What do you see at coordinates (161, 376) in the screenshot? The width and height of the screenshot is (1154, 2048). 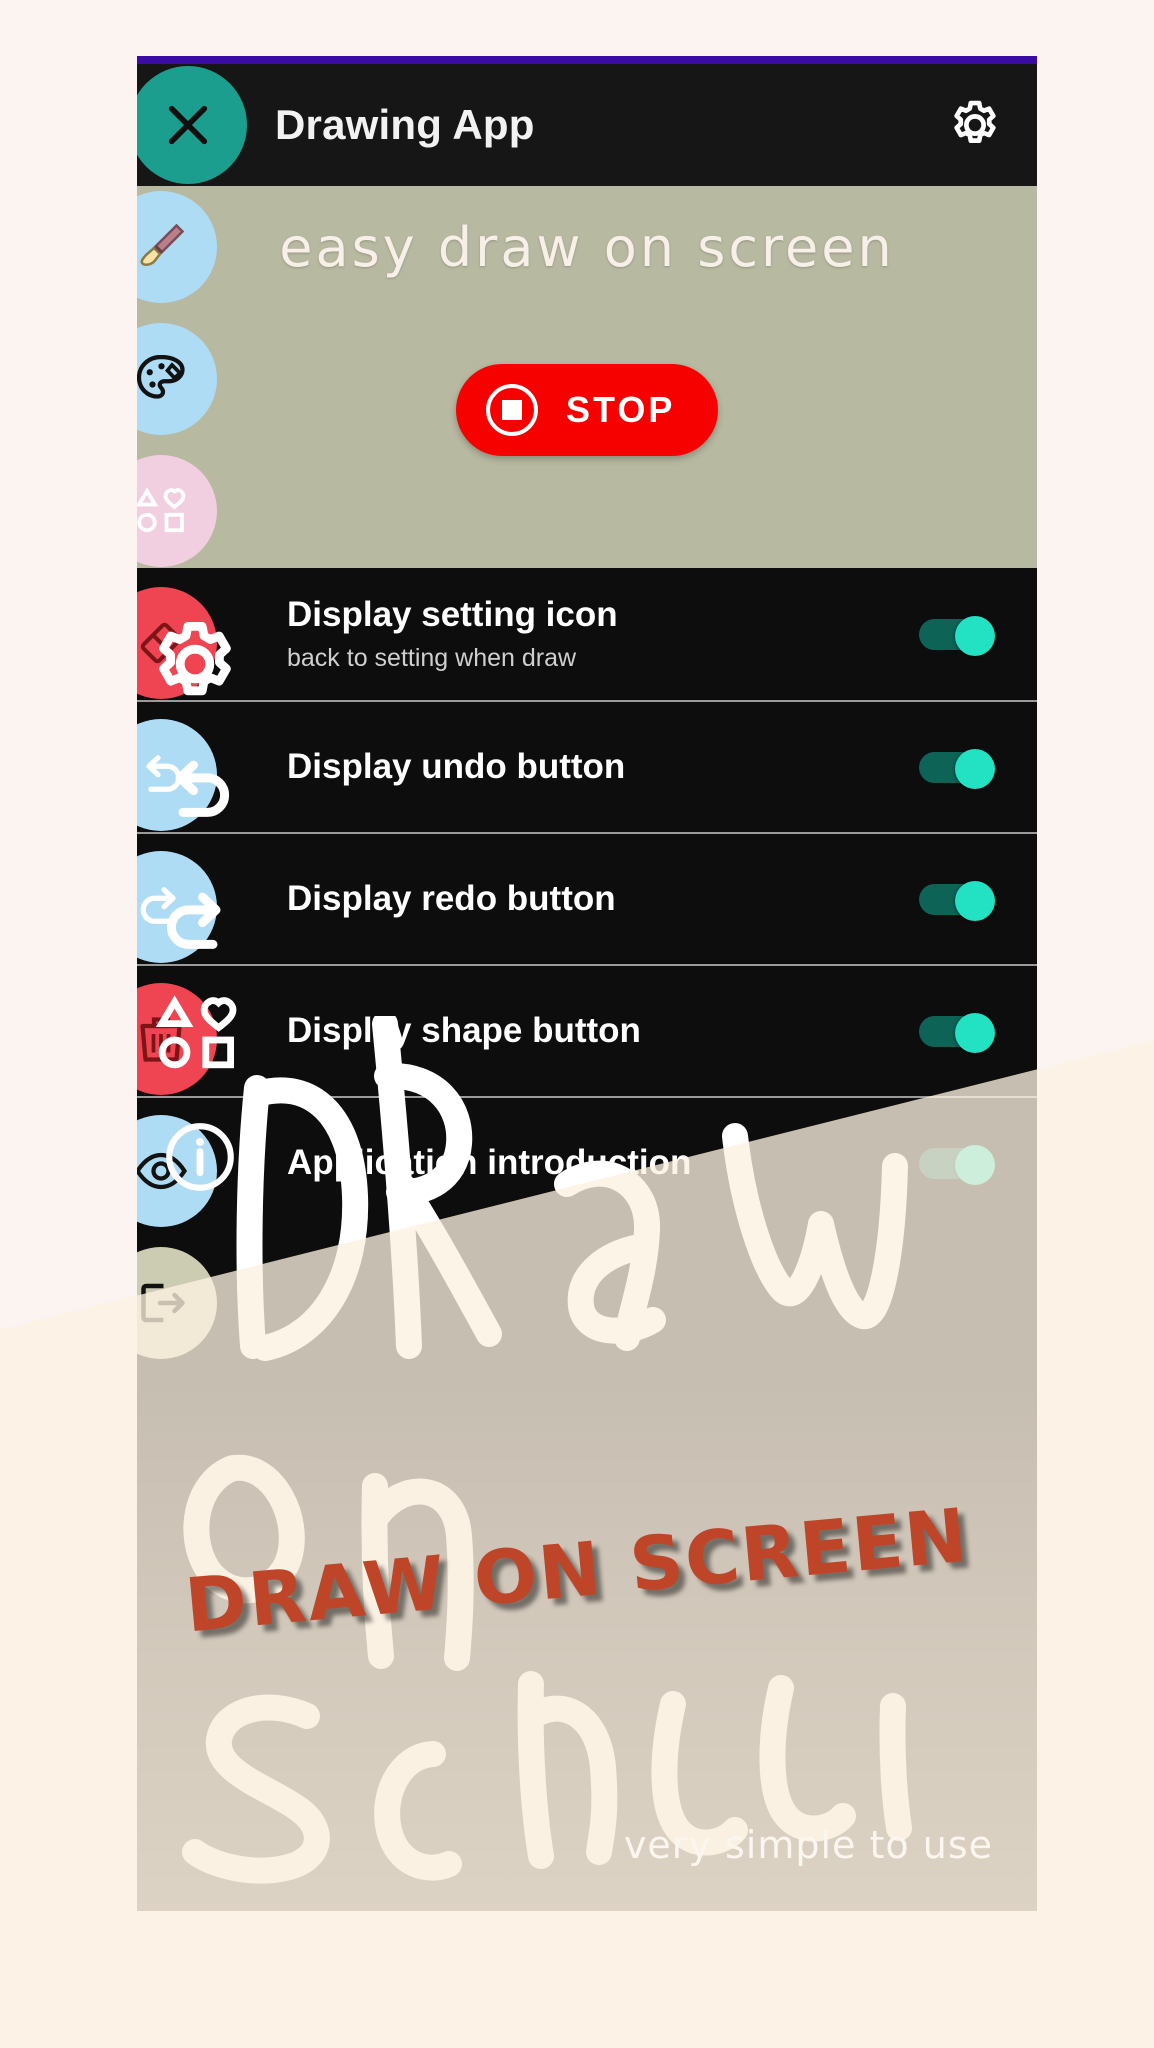 I see `palette-icon` at bounding box center [161, 376].